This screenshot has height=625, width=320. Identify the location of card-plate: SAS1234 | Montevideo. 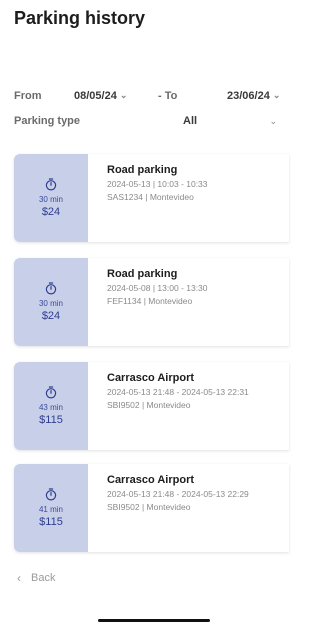
(150, 197).